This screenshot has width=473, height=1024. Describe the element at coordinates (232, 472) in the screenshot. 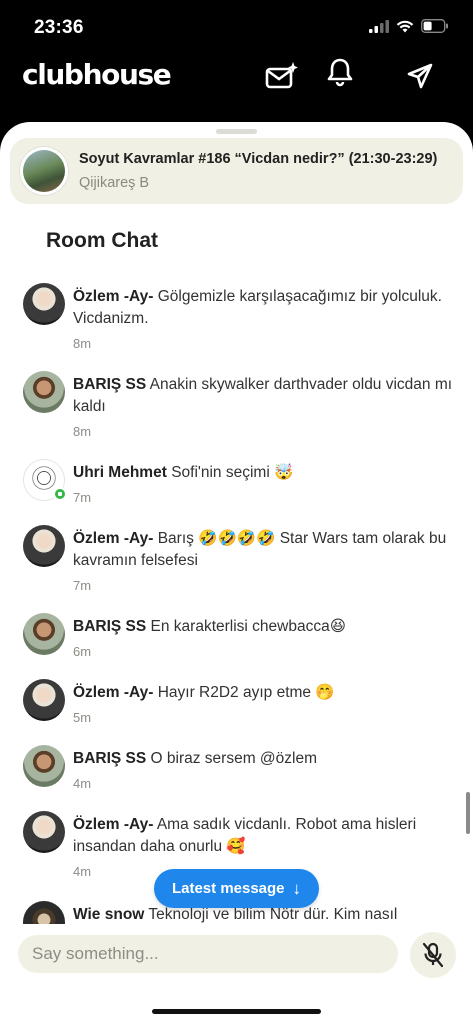

I see `message-text: Sofi'nin seçimi 🤯` at that location.